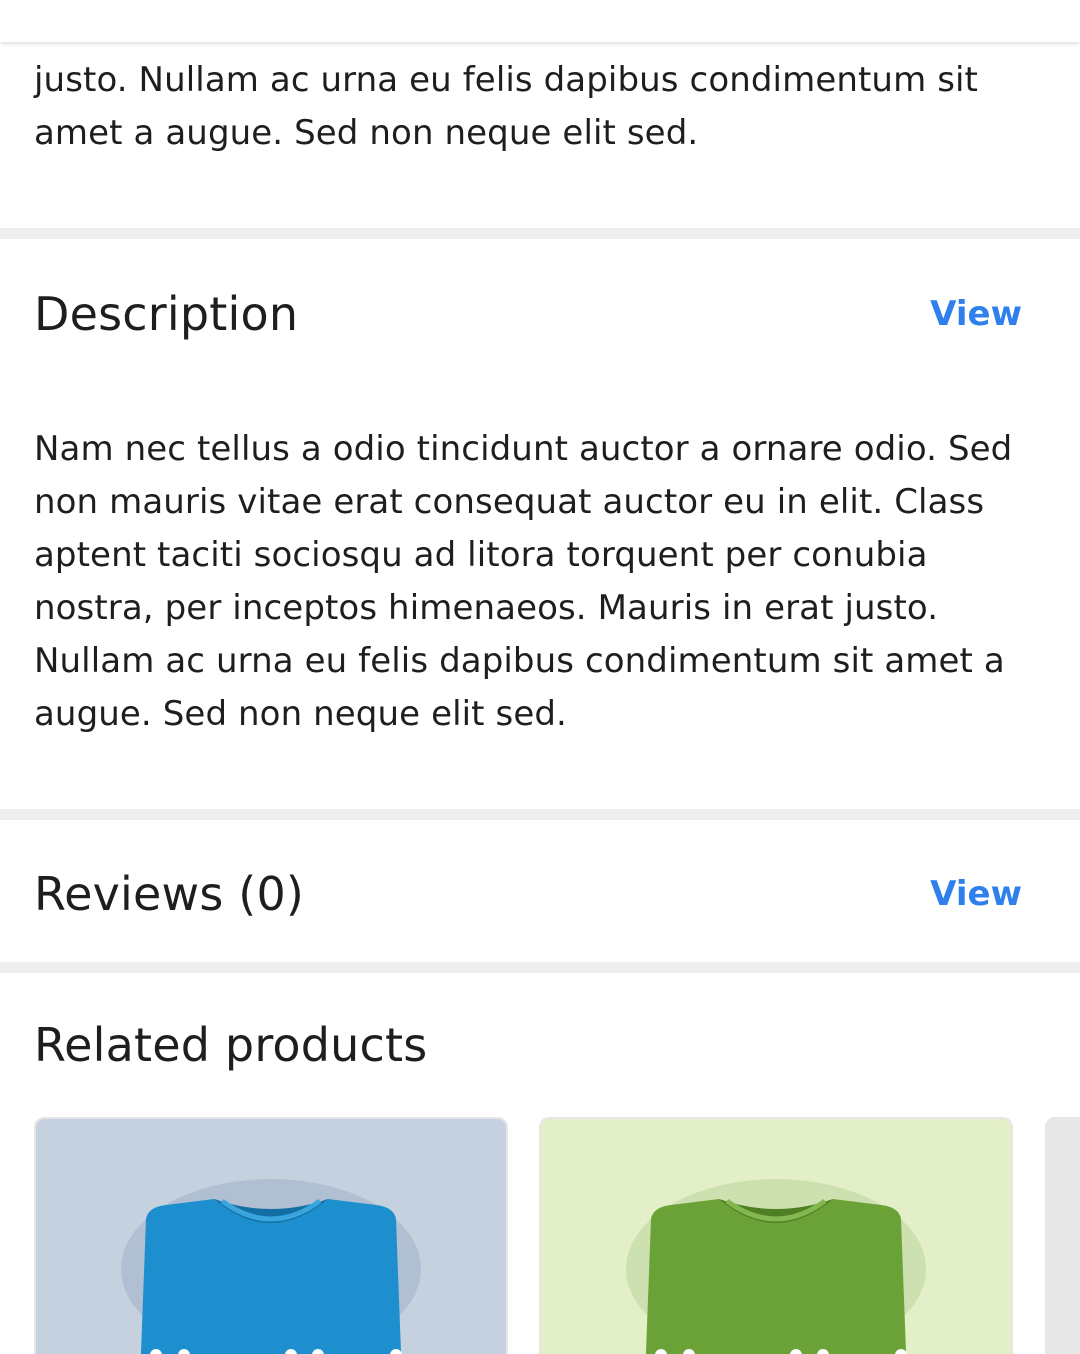 The width and height of the screenshot is (1080, 1354). I want to click on description-header: Description View, so click(540, 314).